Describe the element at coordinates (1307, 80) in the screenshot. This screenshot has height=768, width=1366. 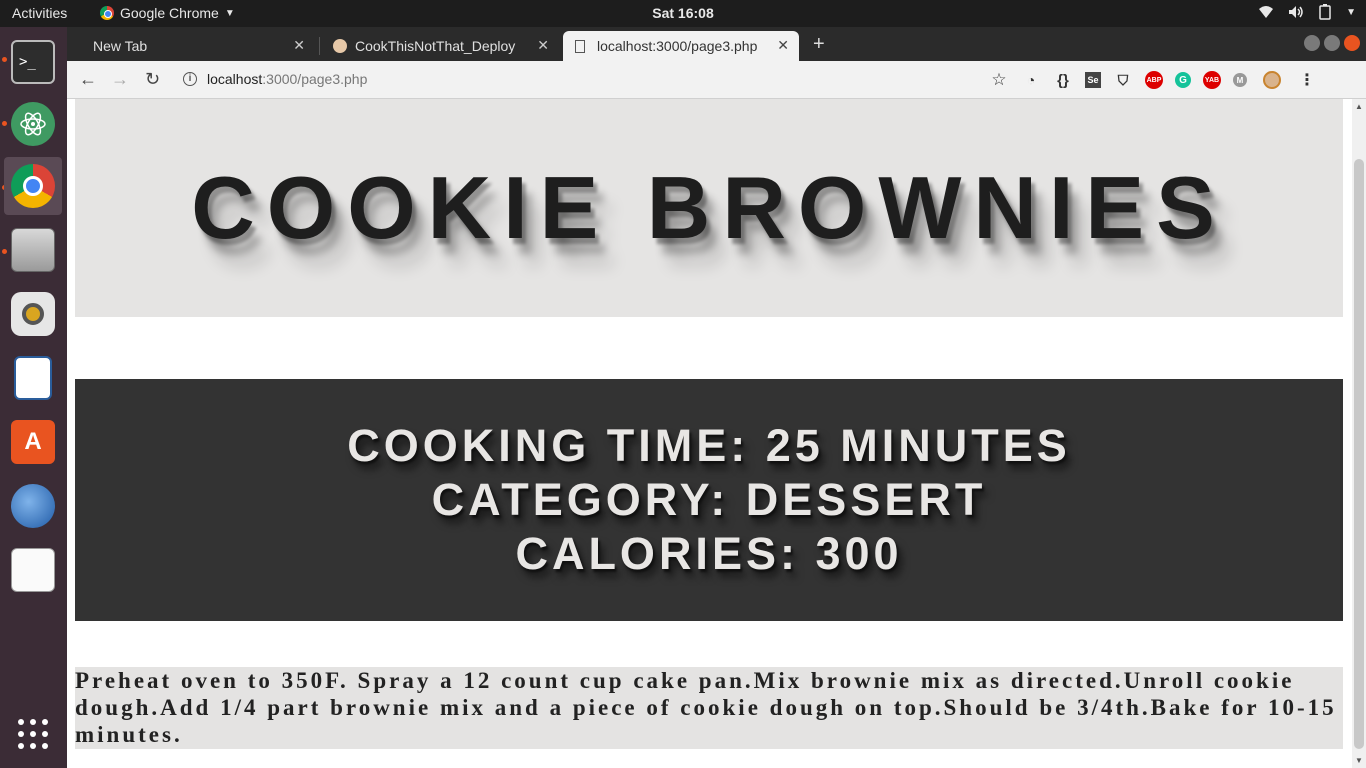
I see `more-menu-icon: ⋮` at that location.